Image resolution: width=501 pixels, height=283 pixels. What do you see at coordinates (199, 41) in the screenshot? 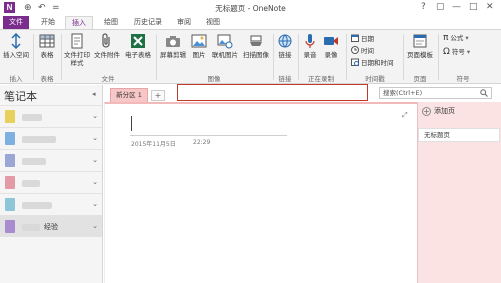
I see `picture-icon` at bounding box center [199, 41].